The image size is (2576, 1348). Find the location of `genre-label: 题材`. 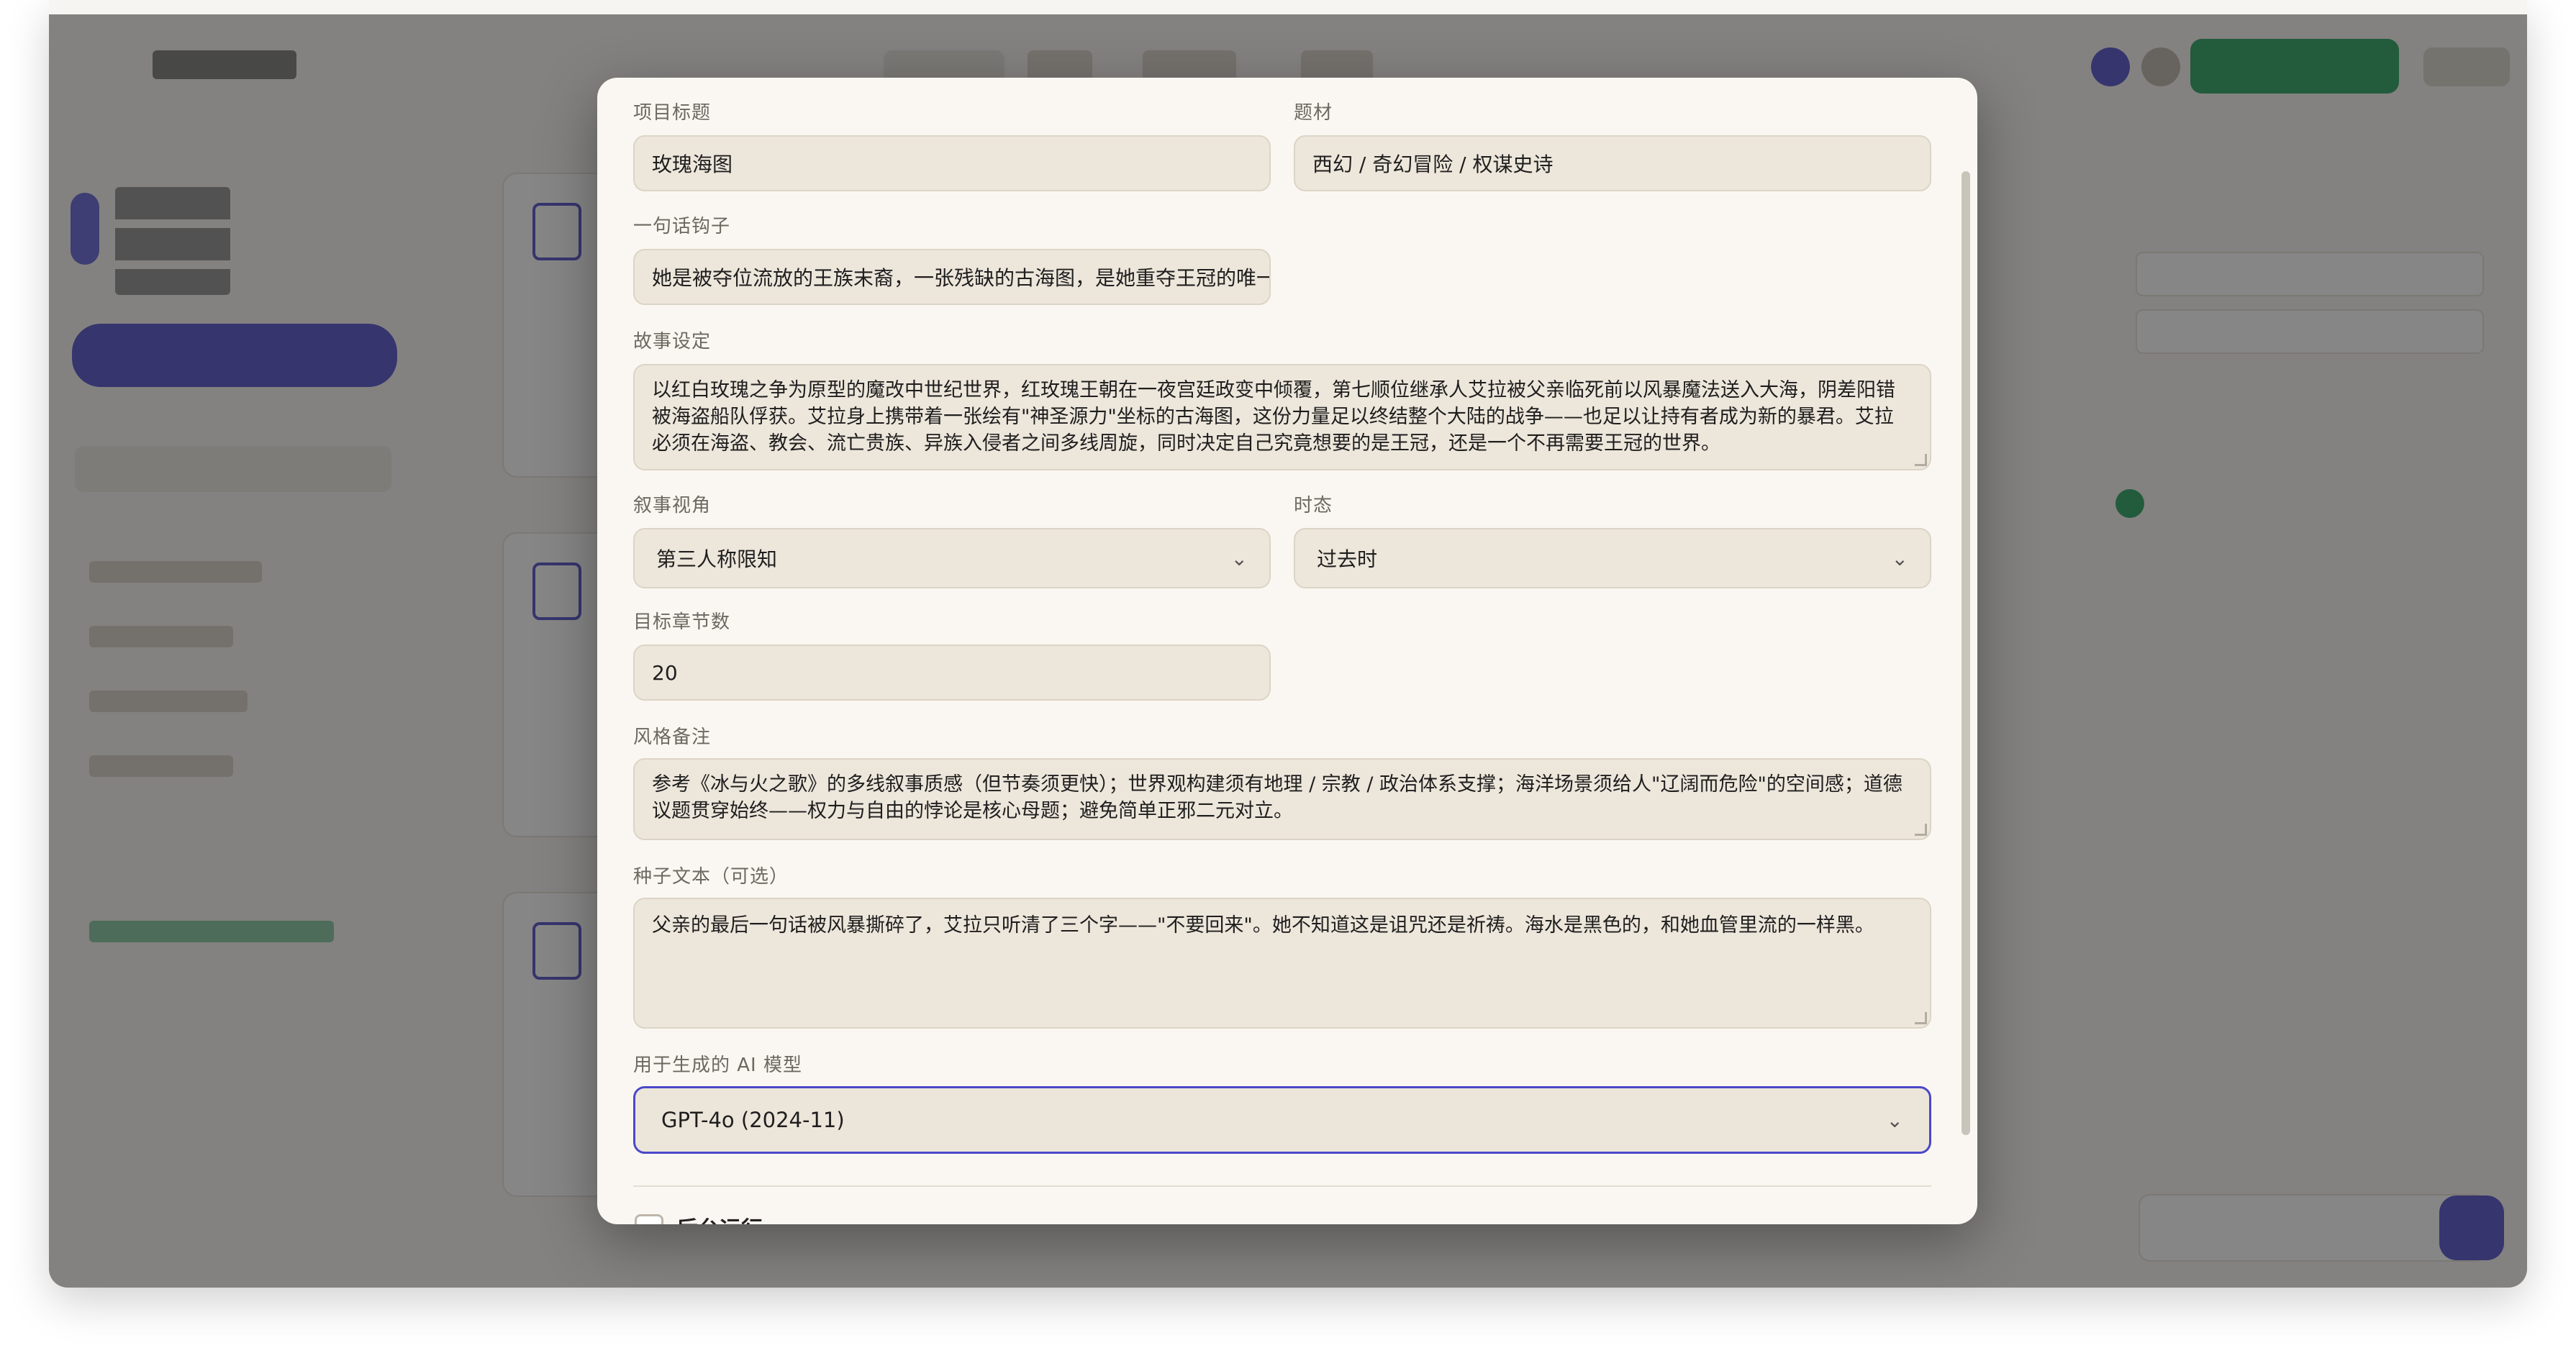

genre-label: 题材 is located at coordinates (1313, 113).